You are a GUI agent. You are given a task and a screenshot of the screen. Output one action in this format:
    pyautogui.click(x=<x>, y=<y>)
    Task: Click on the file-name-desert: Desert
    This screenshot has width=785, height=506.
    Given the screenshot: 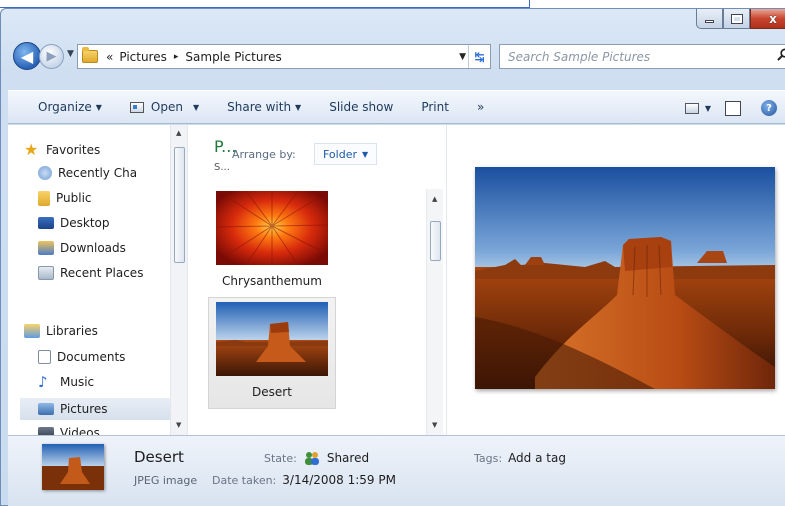 What is the action you would take?
    pyautogui.click(x=272, y=392)
    